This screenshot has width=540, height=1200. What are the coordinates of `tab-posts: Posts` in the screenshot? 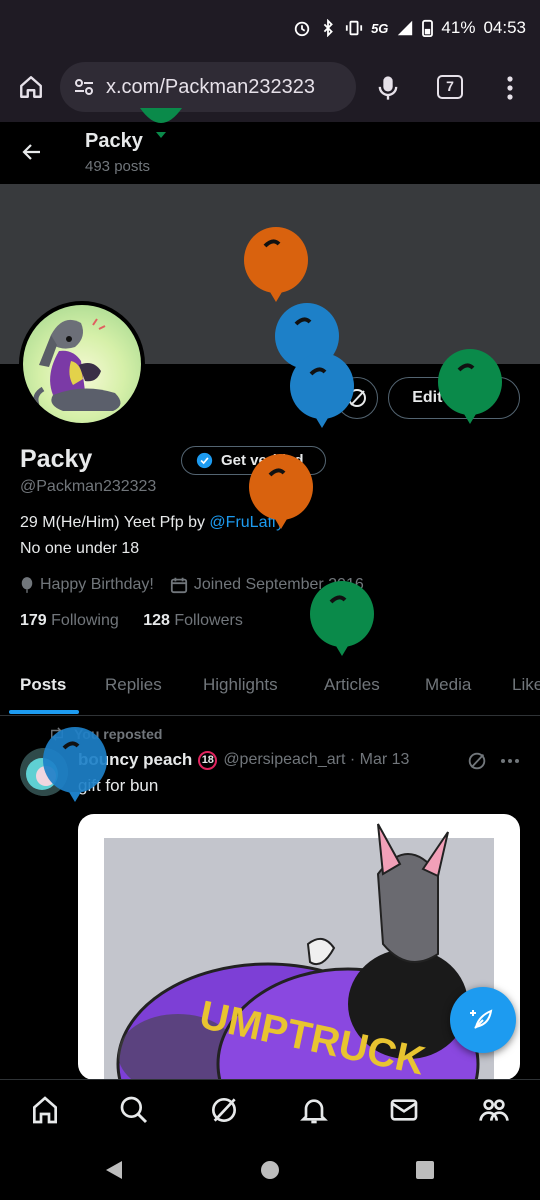 It's located at (43, 685).